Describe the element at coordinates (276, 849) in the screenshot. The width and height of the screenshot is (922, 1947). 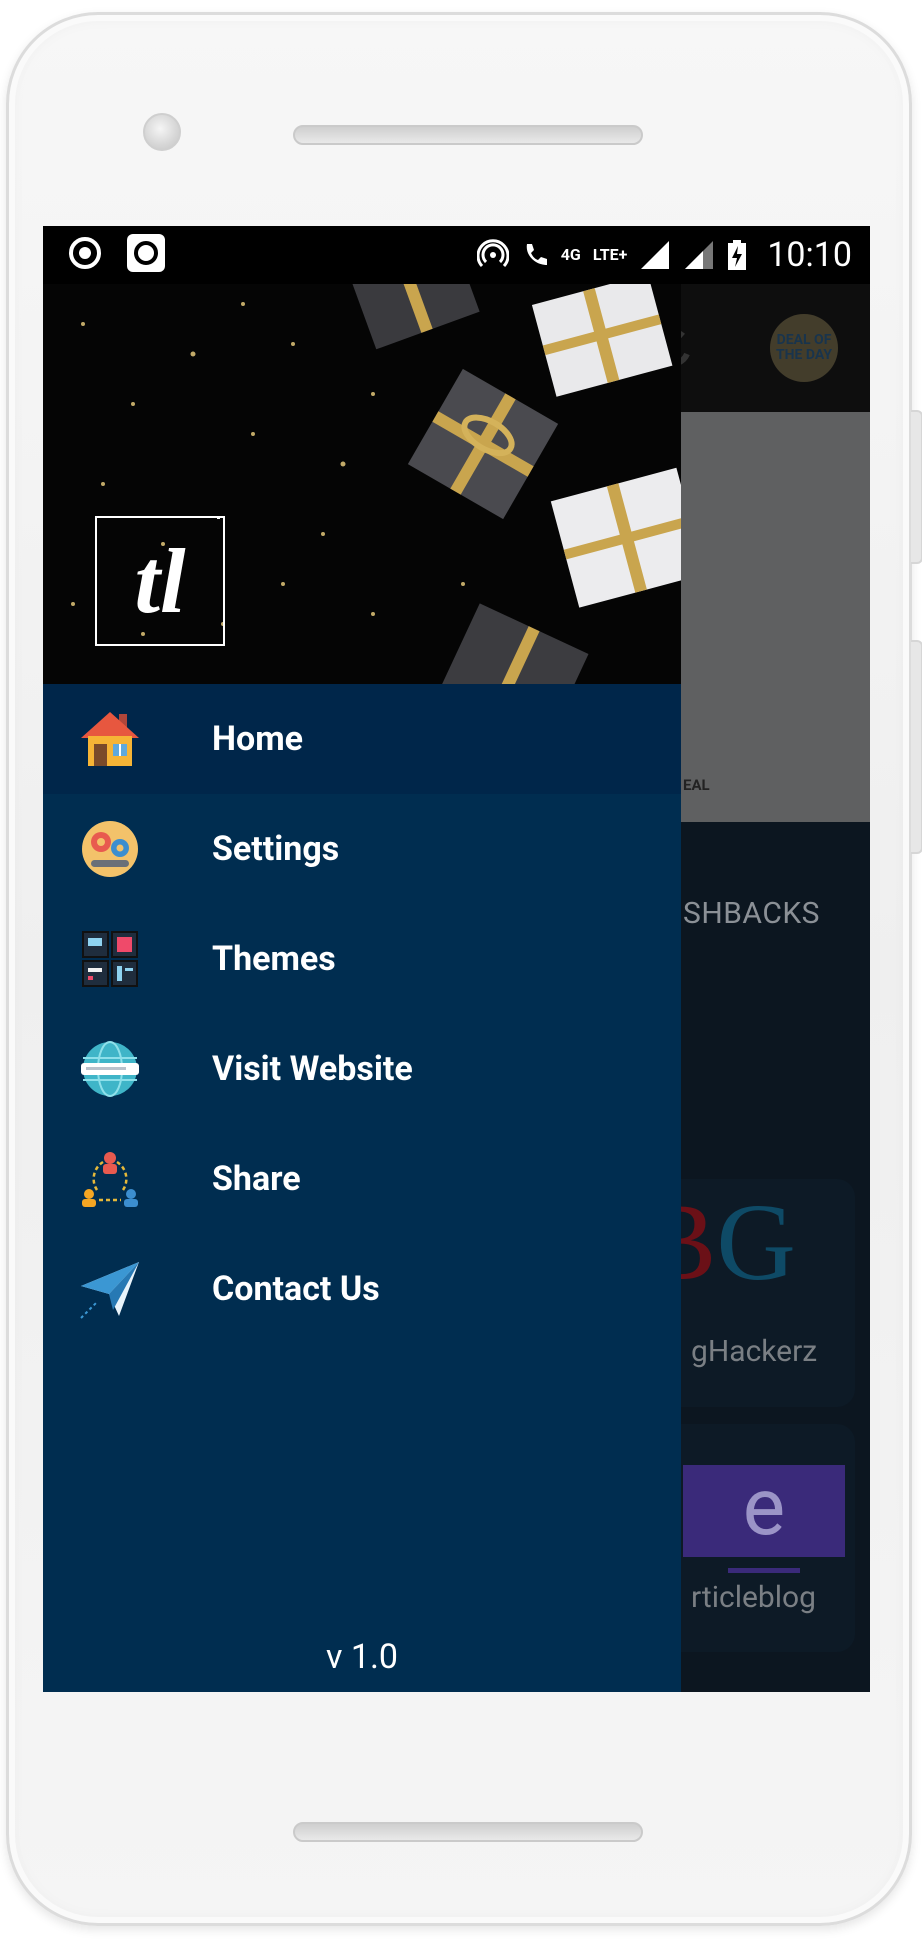
I see `menu-label-settings: Settings` at that location.